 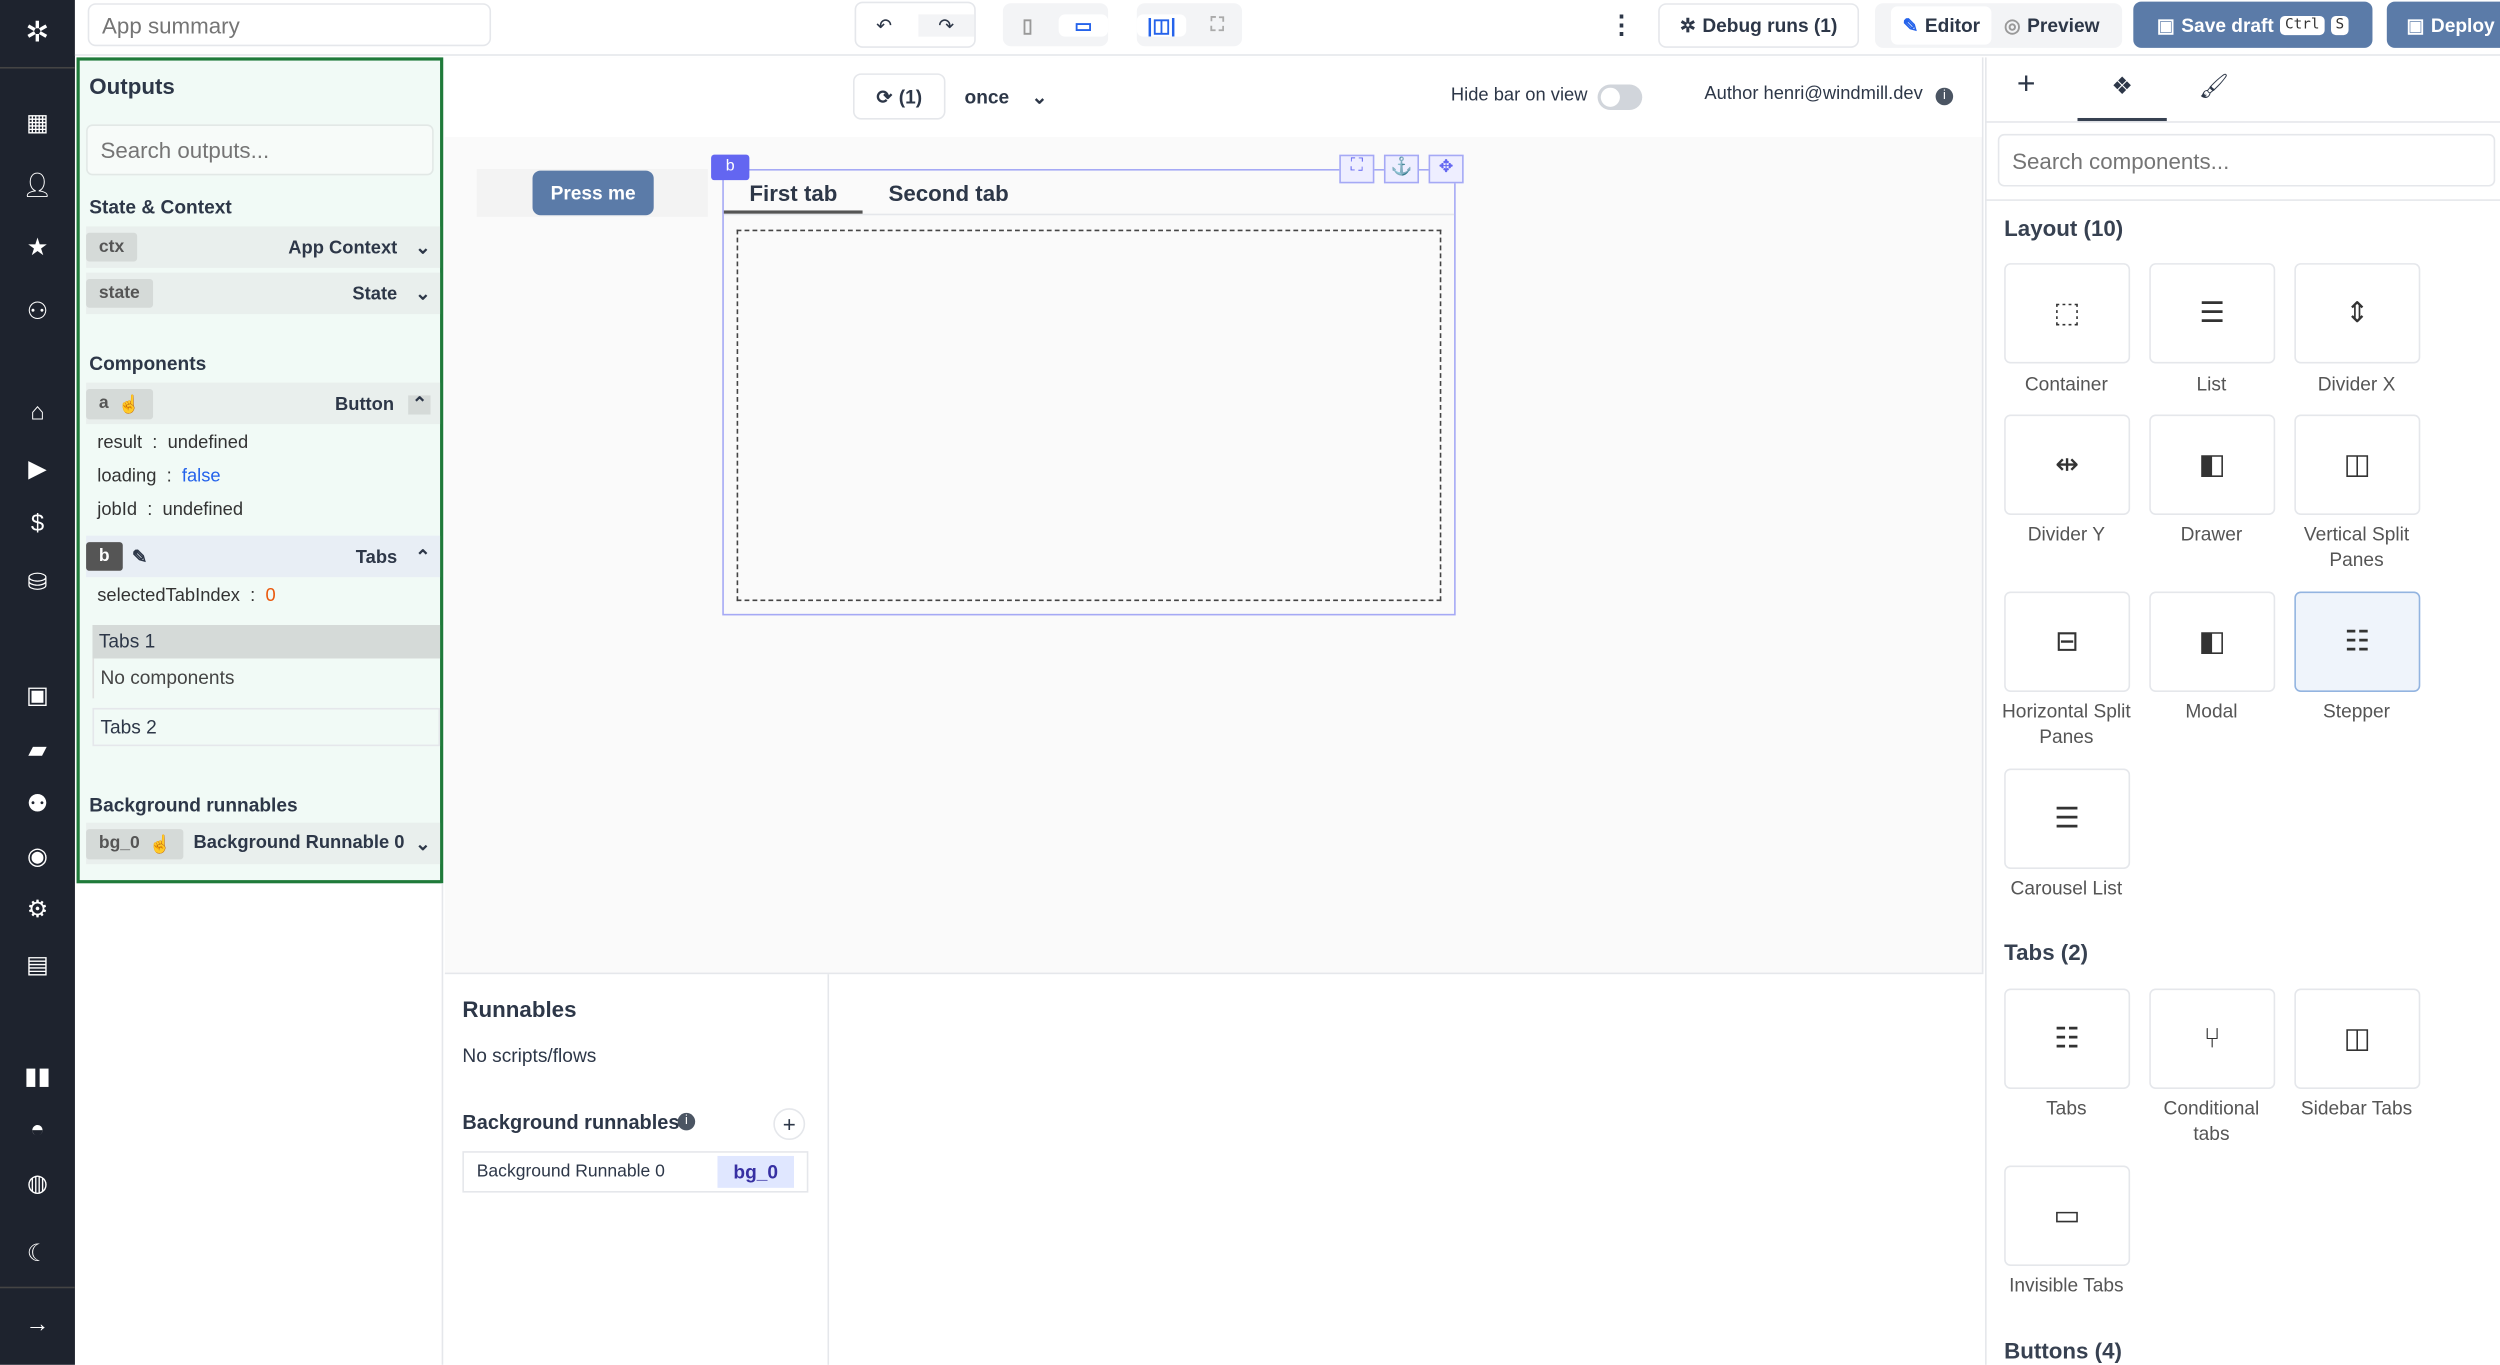 What do you see at coordinates (1027, 25) in the screenshot?
I see `mobile-view-icon: ▯` at bounding box center [1027, 25].